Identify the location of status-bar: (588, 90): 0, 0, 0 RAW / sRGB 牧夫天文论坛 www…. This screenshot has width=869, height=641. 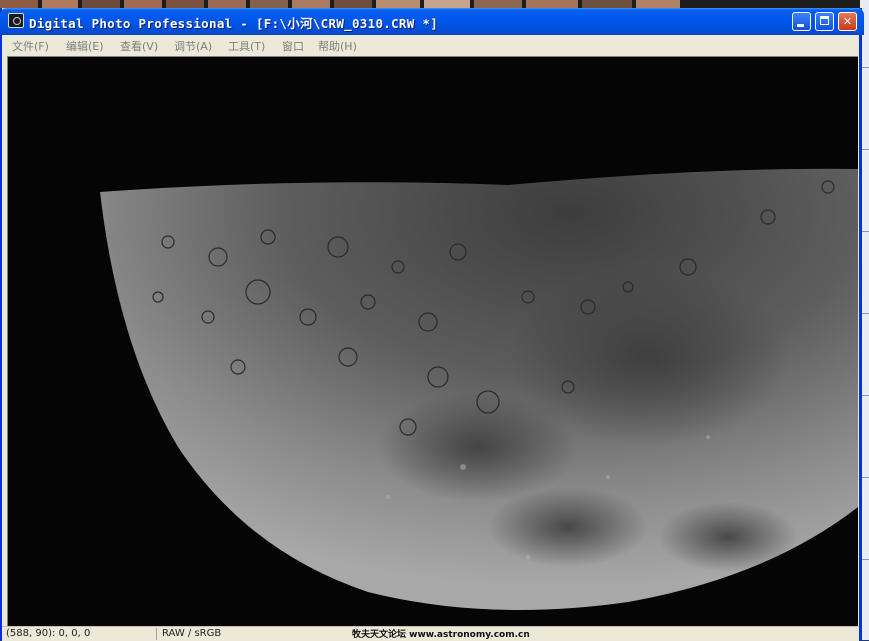
(430, 633).